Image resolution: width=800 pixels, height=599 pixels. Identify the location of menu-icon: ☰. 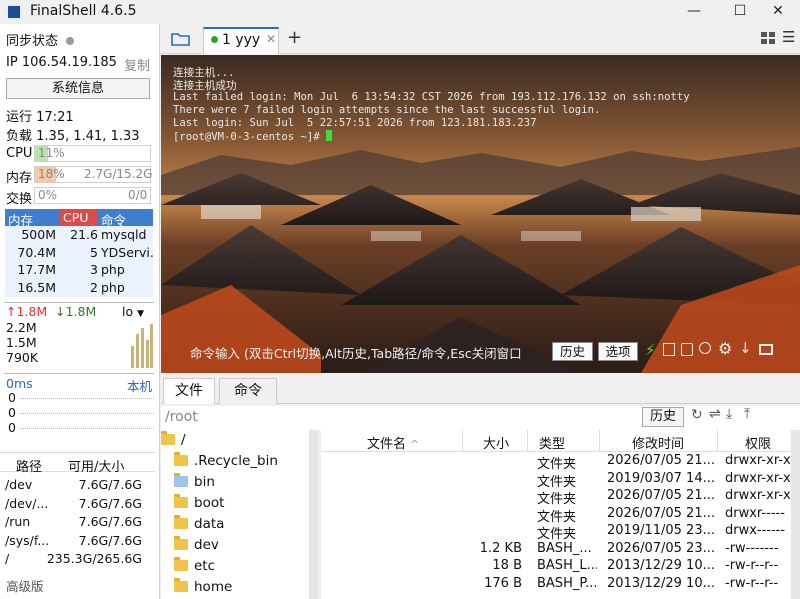
(788, 37).